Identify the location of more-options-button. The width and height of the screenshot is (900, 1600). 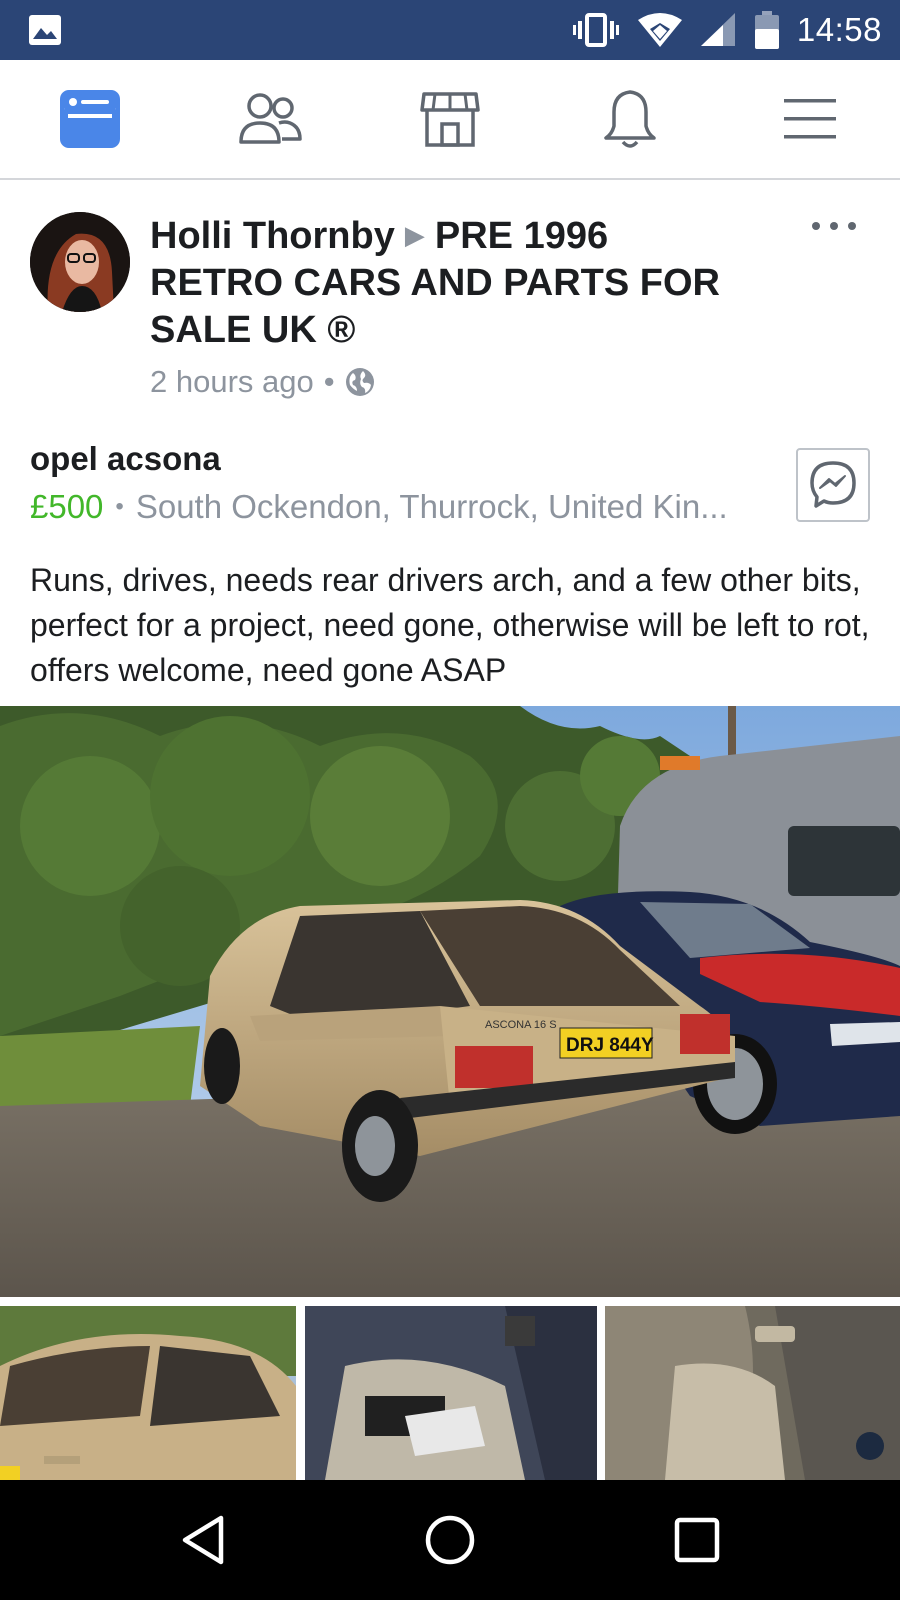
(834, 226).